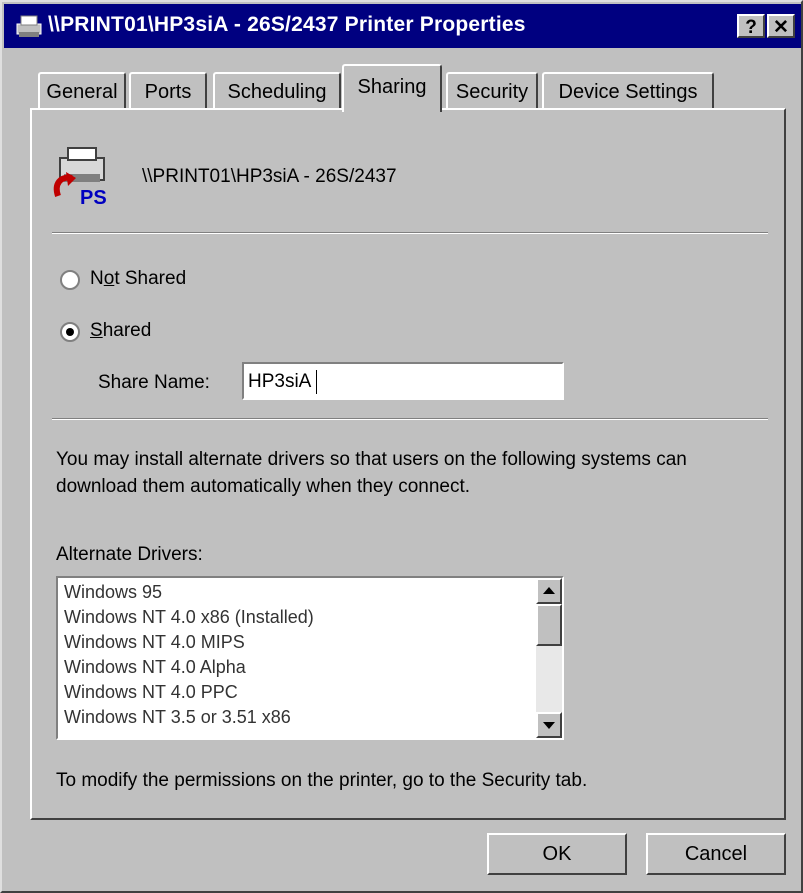  Describe the element at coordinates (82, 91) in the screenshot. I see `tab-general: General` at that location.